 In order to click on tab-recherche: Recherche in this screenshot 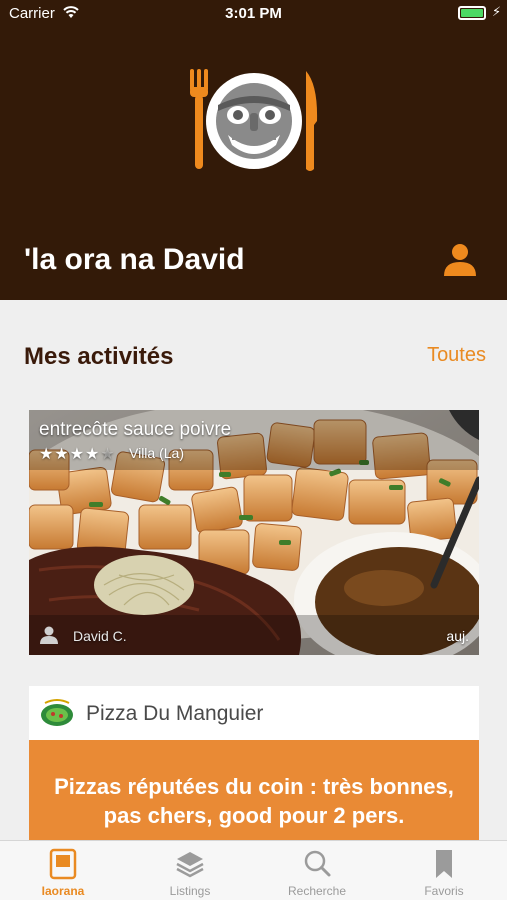, I will do `click(317, 870)`.